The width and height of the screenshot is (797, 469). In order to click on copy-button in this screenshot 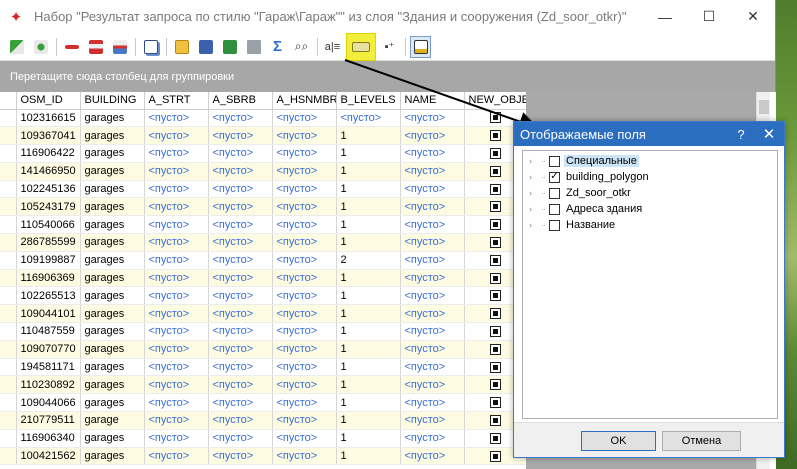, I will do `click(150, 47)`.